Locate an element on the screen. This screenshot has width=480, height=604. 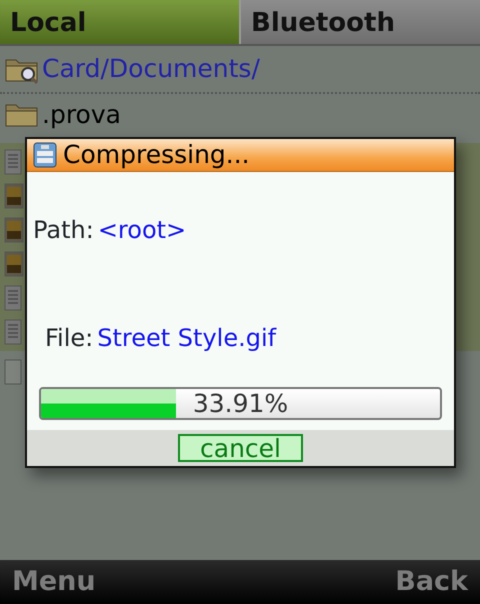
file-value: Street Style.gif is located at coordinates (186, 338).